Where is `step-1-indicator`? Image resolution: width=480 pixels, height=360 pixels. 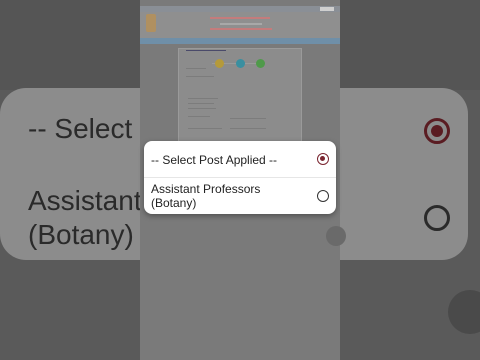 step-1-indicator is located at coordinates (219, 63).